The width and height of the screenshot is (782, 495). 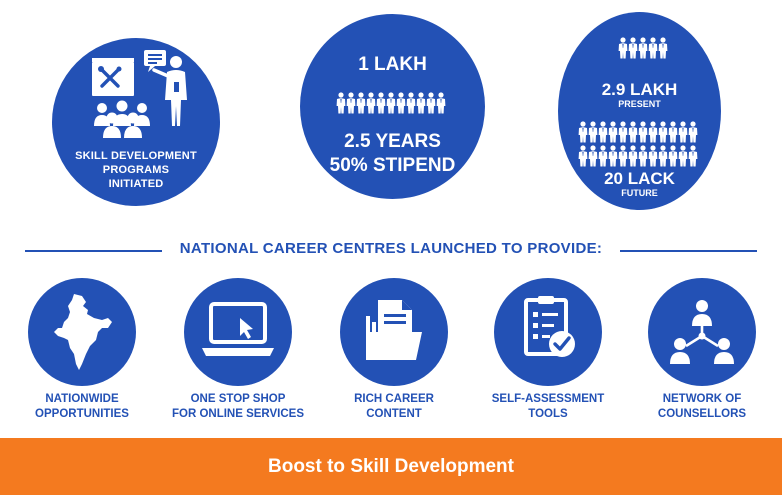 I want to click on self-assessment-label-1: SELF-ASSESSMENT, so click(x=548, y=399).